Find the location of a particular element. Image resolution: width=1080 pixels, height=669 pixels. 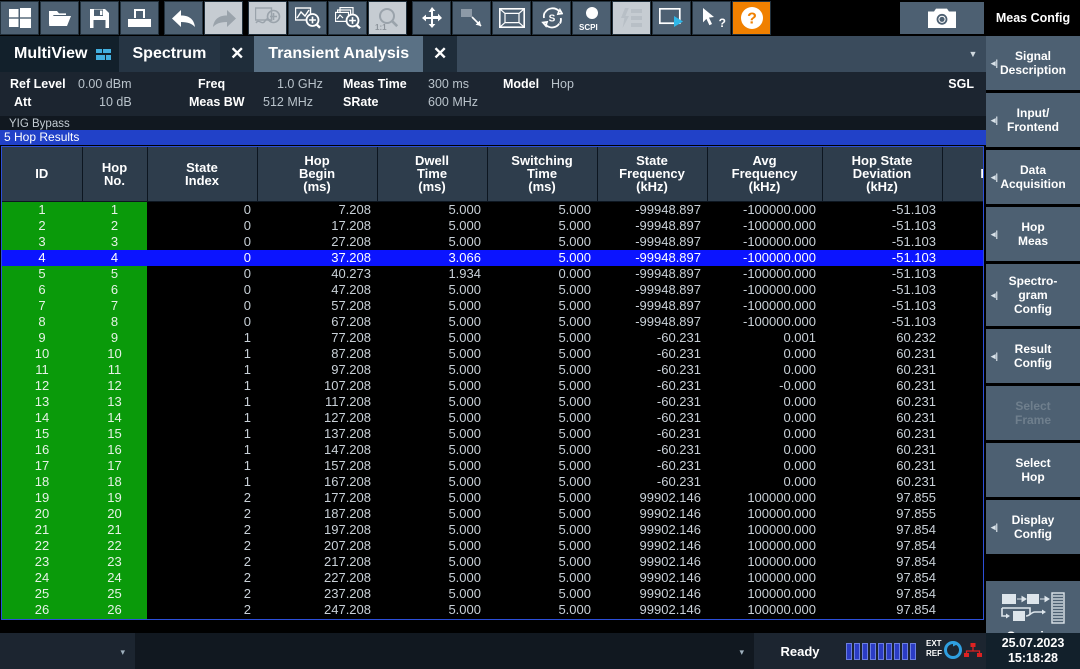

cell-id: 8 is located at coordinates (42, 321).